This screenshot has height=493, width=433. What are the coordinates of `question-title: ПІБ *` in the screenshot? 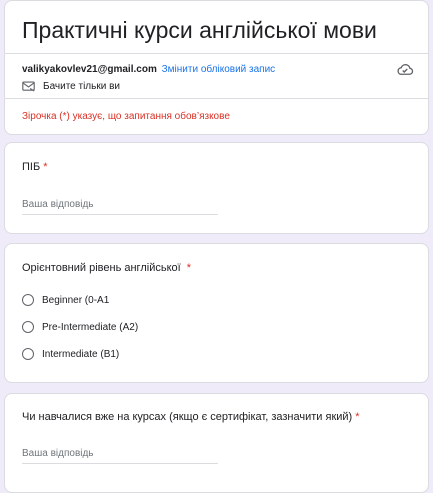 It's located at (34, 167).